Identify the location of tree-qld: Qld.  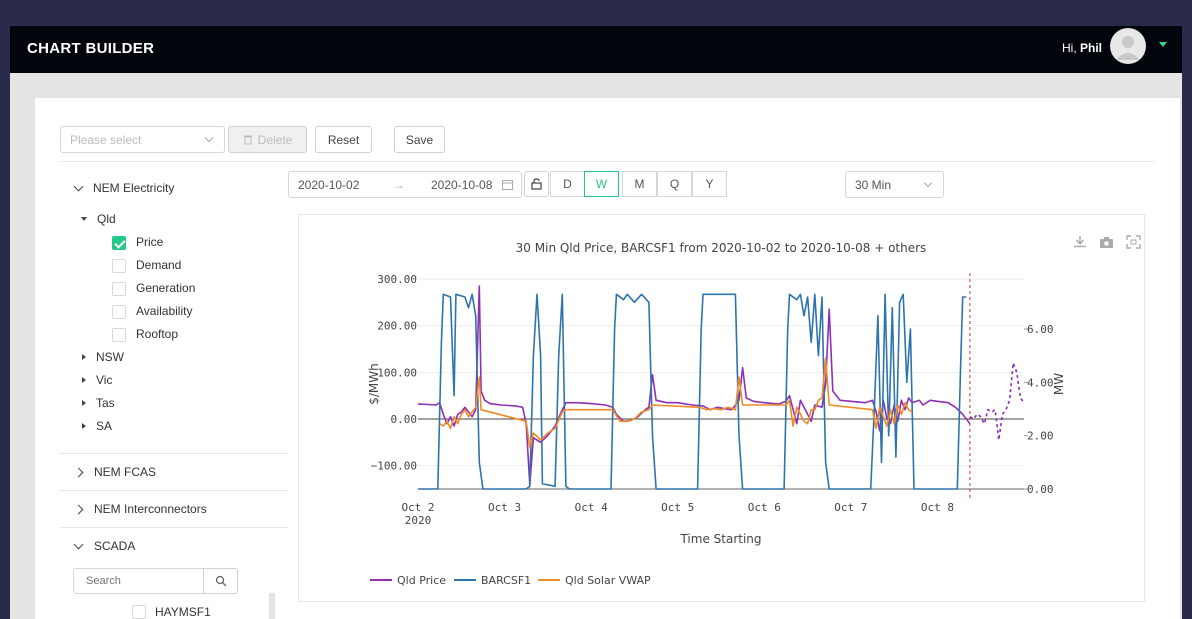
(98, 219).